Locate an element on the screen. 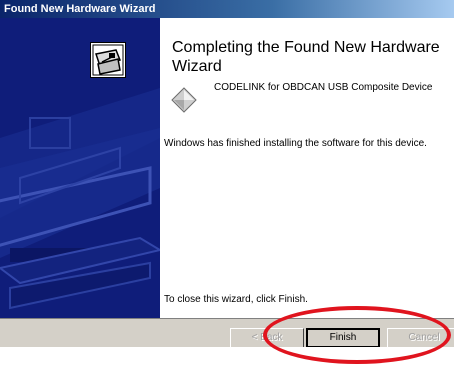 The width and height of the screenshot is (454, 368). cancel-button: Cancel is located at coordinates (420, 337).